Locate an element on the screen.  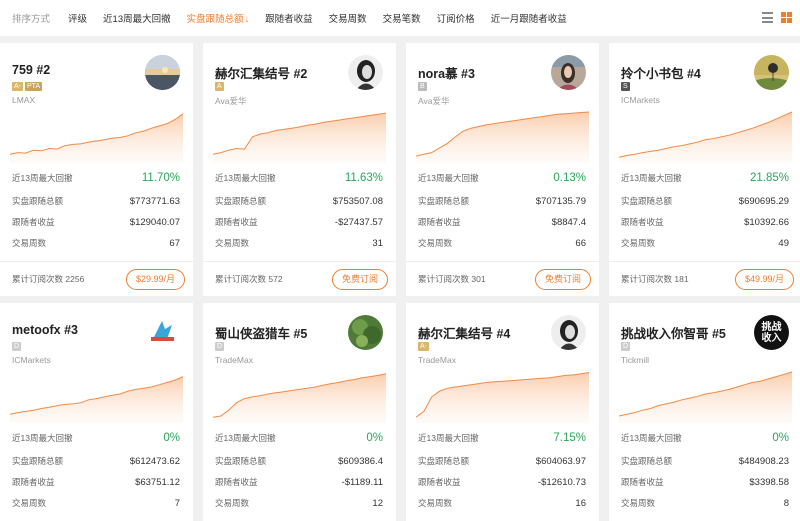
subscription-count: 累计订阅次数 181 is located at coordinates (655, 279).